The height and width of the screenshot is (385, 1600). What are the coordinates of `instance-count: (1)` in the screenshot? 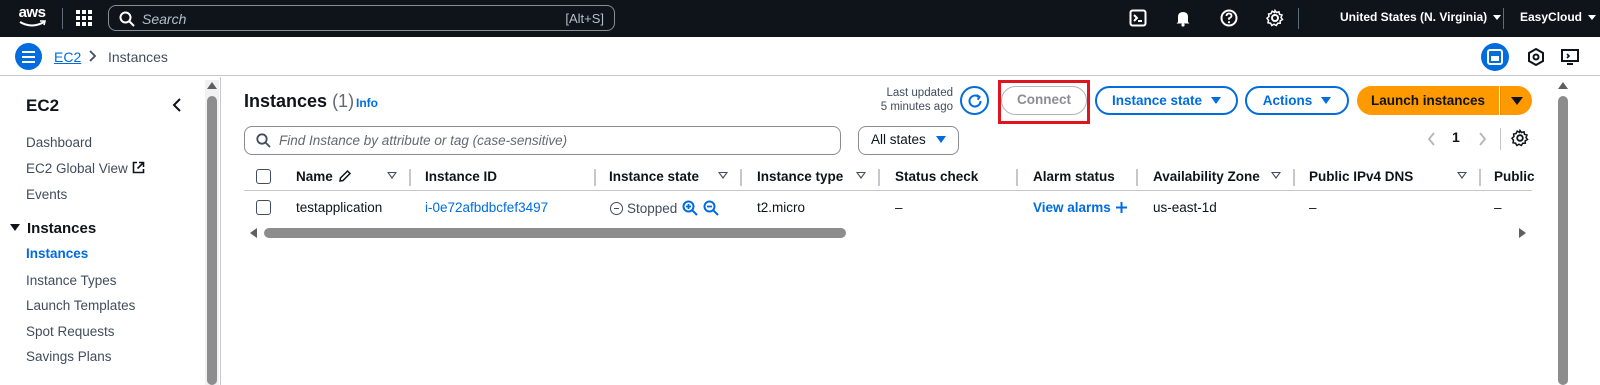 It's located at (343, 101).